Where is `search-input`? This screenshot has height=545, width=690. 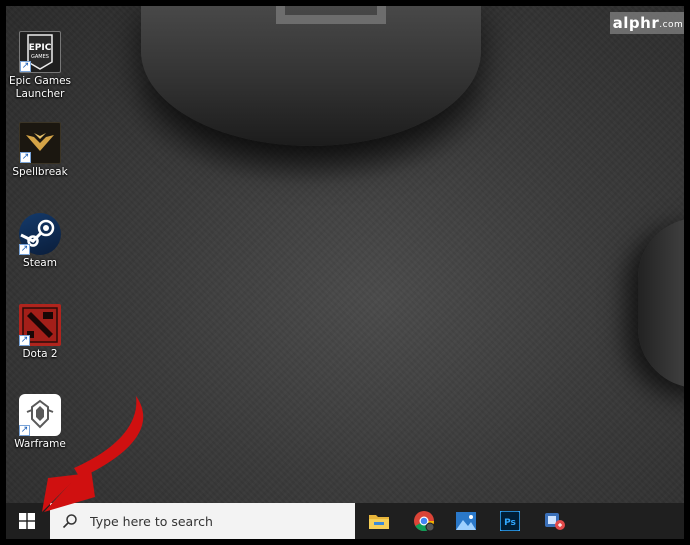
search-input is located at coordinates (210, 521).